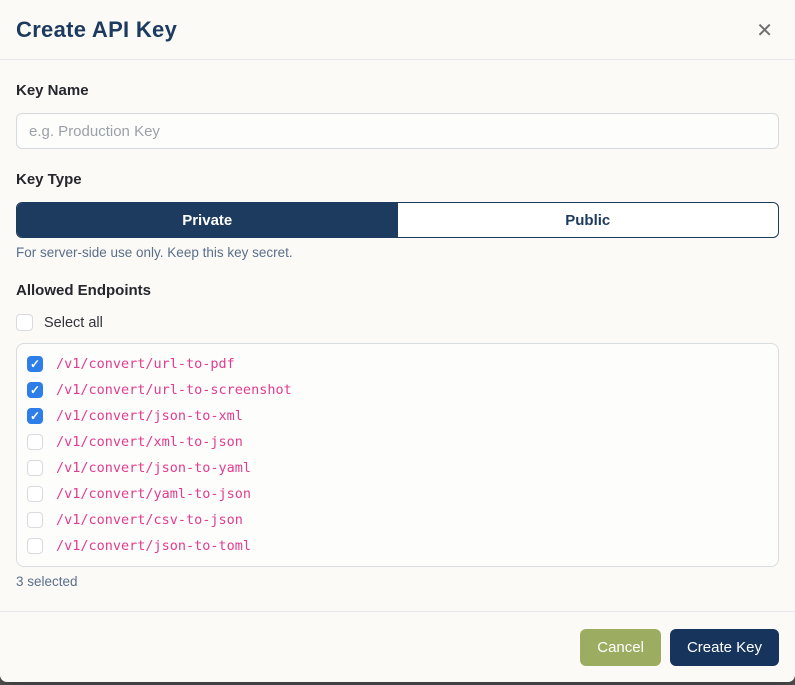 The width and height of the screenshot is (795, 685). What do you see at coordinates (397, 494) in the screenshot?
I see `endpoint-row: /v1/convert/yaml-to-json` at bounding box center [397, 494].